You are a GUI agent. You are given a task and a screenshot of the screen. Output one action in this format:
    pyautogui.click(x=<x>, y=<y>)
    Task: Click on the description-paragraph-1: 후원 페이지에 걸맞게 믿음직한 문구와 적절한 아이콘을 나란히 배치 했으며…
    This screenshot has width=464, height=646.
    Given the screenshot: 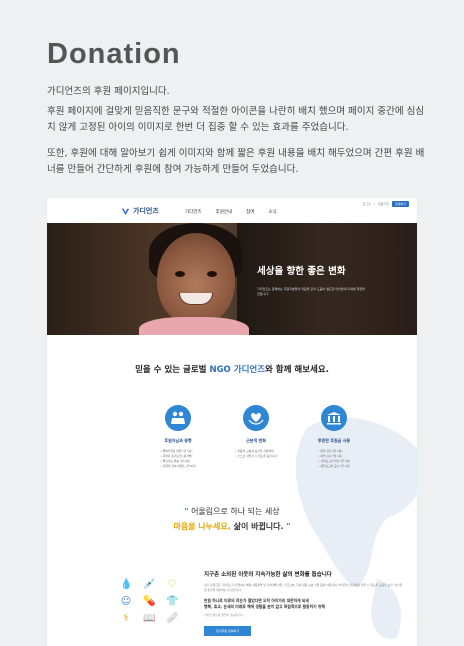 What is the action you would take?
    pyautogui.click(x=236, y=119)
    